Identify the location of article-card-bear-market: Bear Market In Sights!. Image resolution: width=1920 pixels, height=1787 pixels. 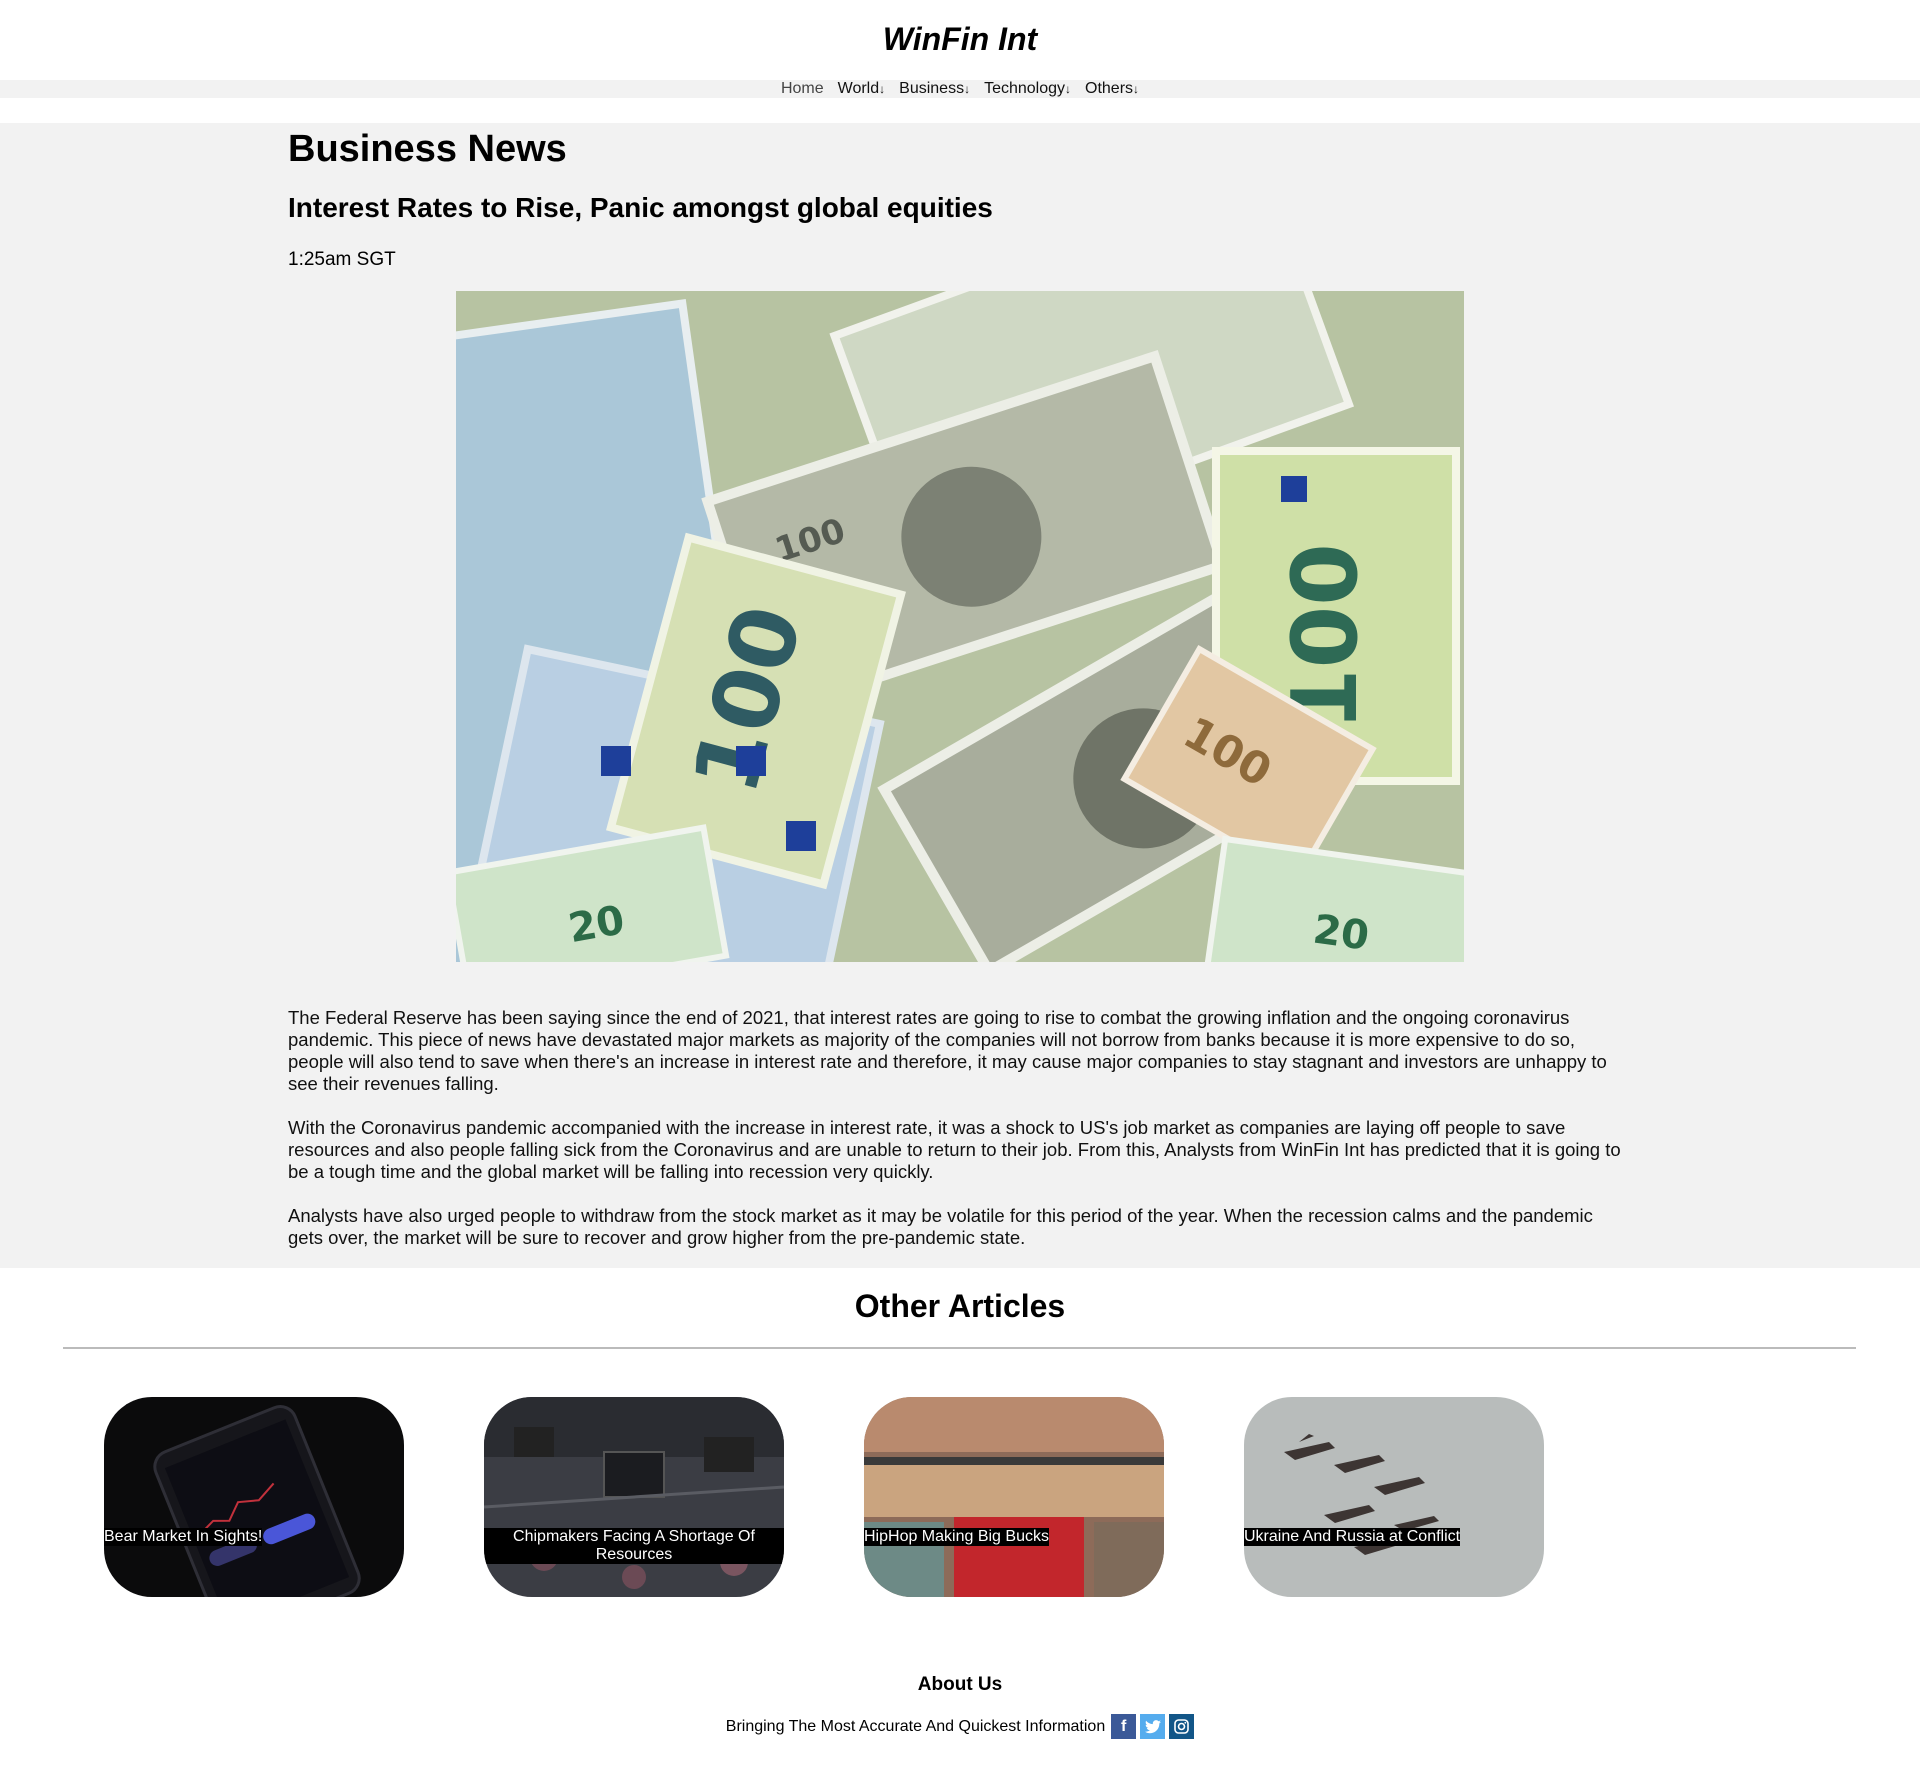
(254, 1497).